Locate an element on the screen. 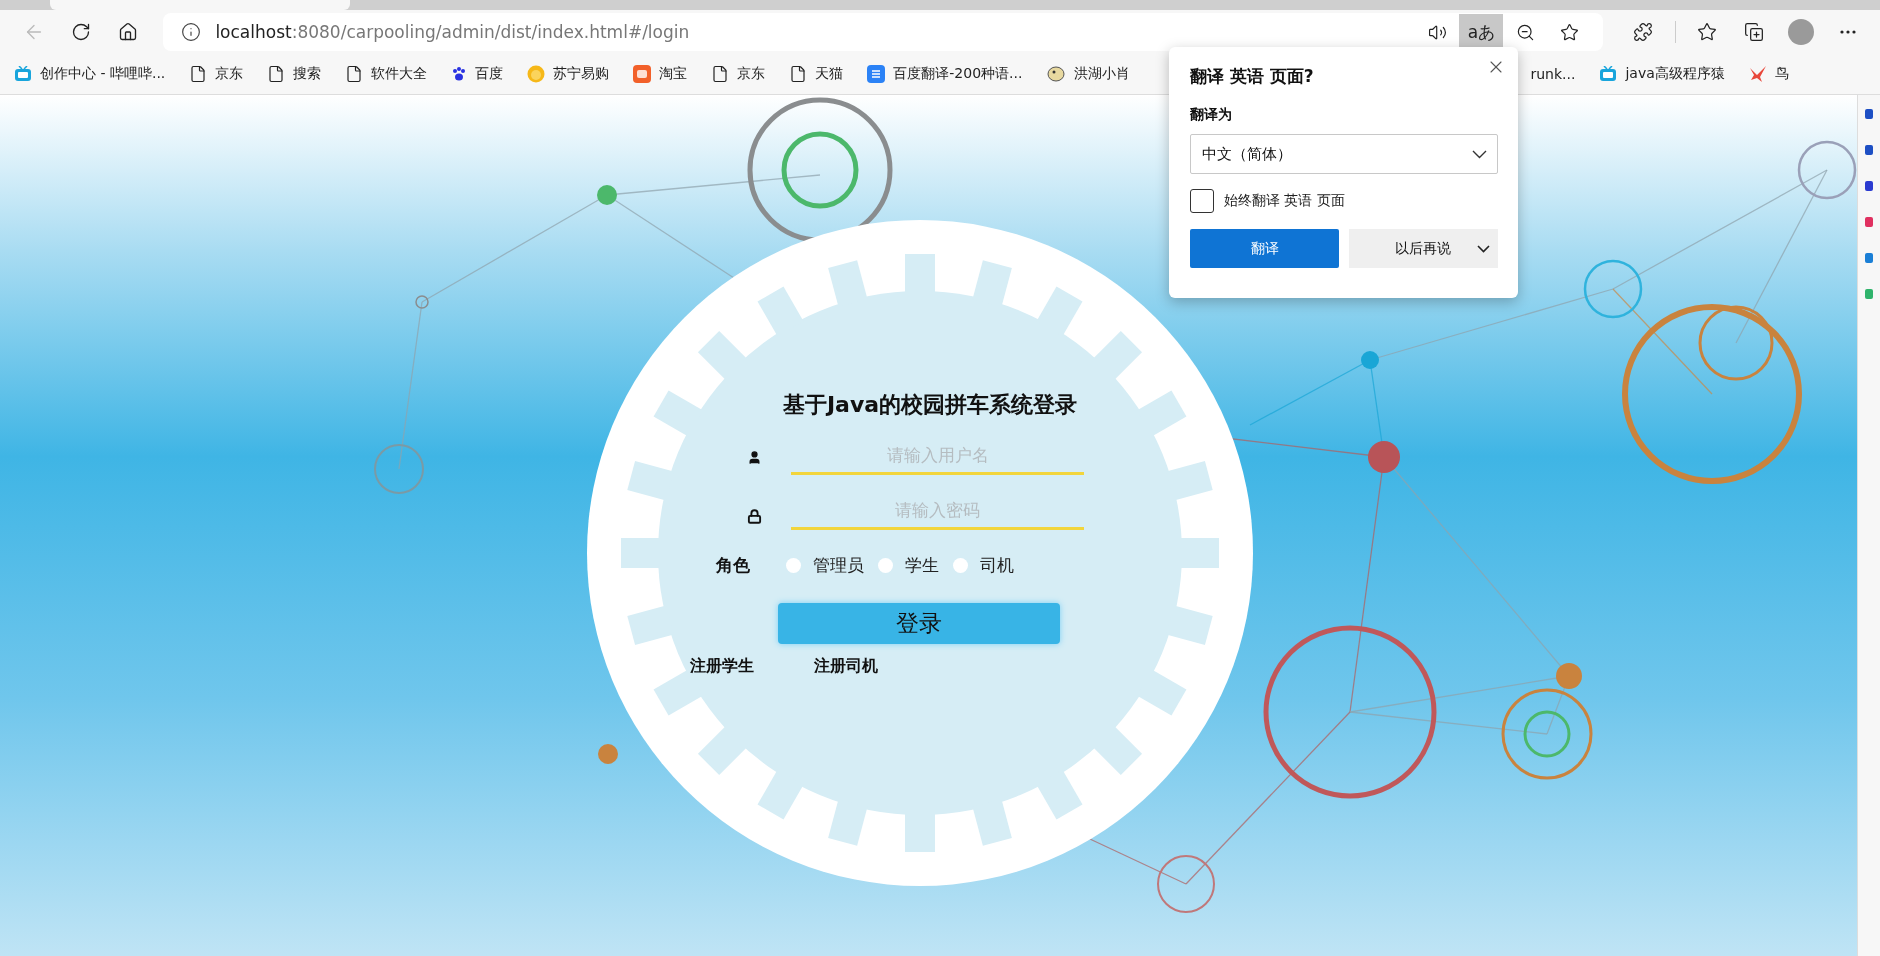 This screenshot has width=1880, height=956. bookmark-link: 搜索 is located at coordinates (294, 74).